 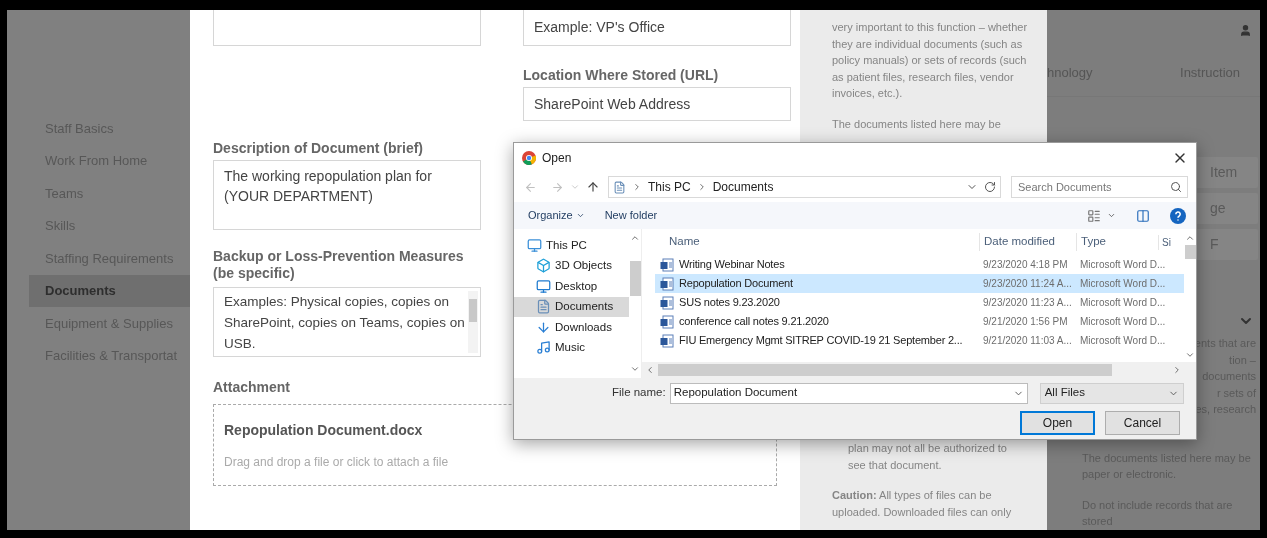 What do you see at coordinates (669, 187) in the screenshot?
I see `breadcrumb-item: This PC` at bounding box center [669, 187].